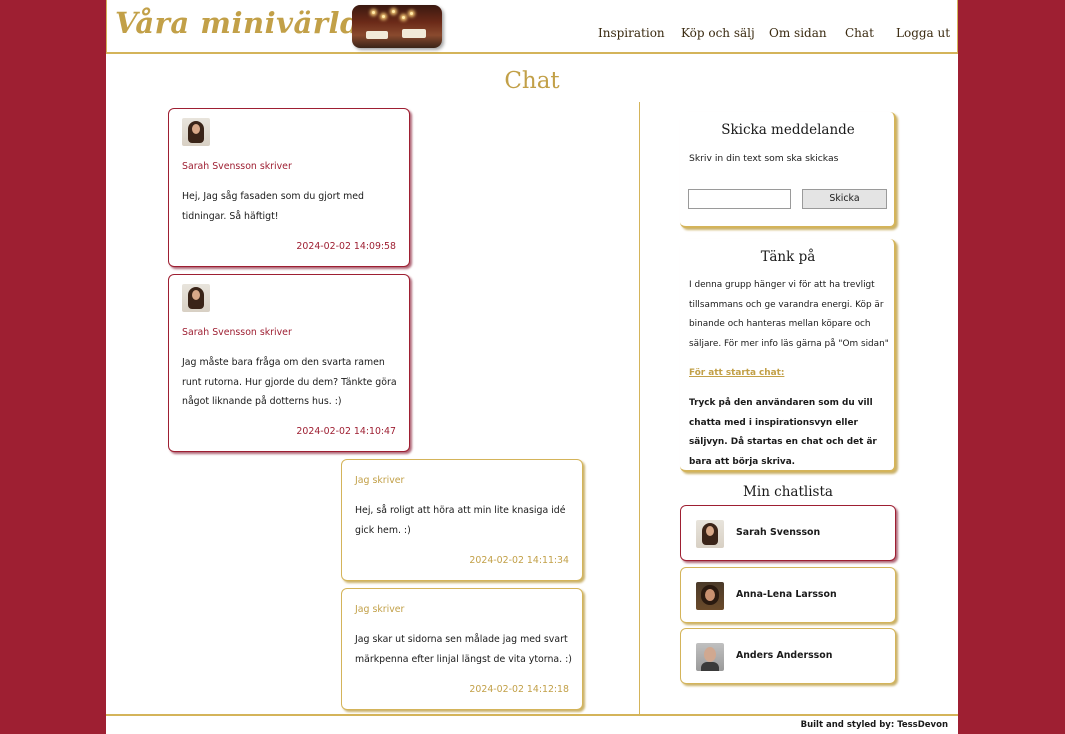 This screenshot has width=1065, height=734. I want to click on start-chat-heading: För att starta chat:, so click(737, 373).